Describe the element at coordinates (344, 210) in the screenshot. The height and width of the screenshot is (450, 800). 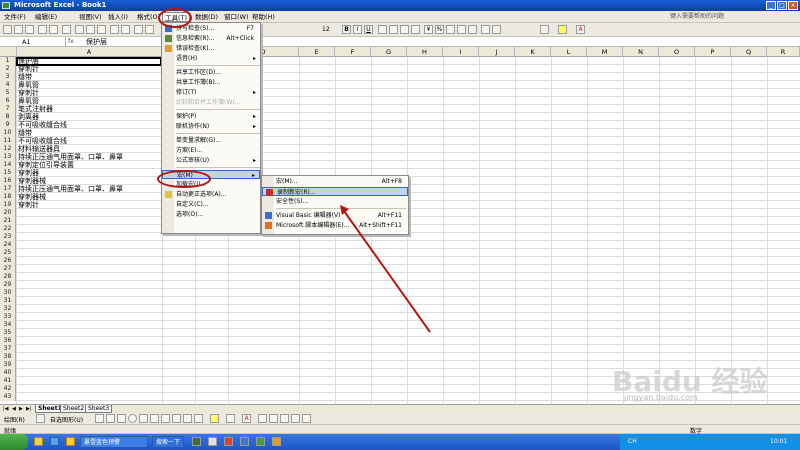
I see `arrow-head` at that location.